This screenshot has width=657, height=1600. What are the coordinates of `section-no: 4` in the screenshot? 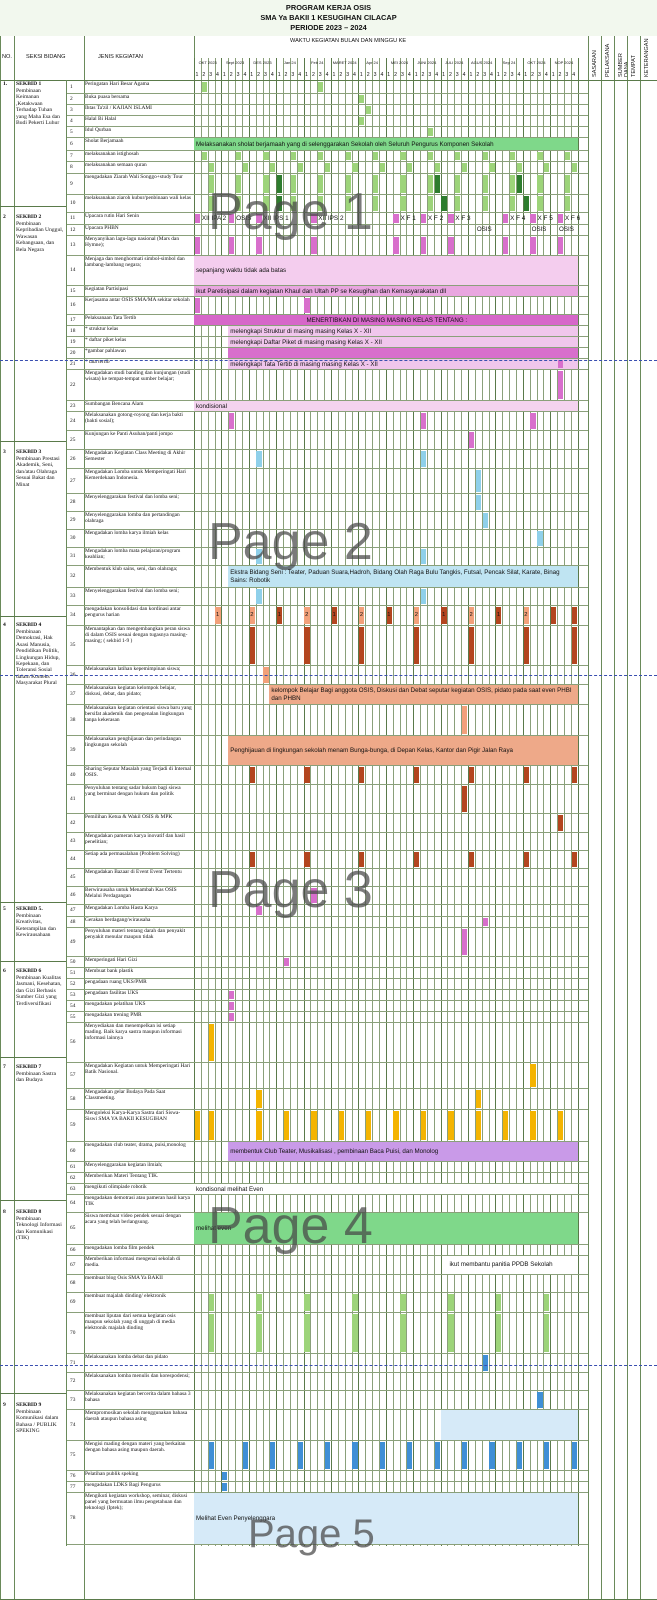 It's located at (4, 625).